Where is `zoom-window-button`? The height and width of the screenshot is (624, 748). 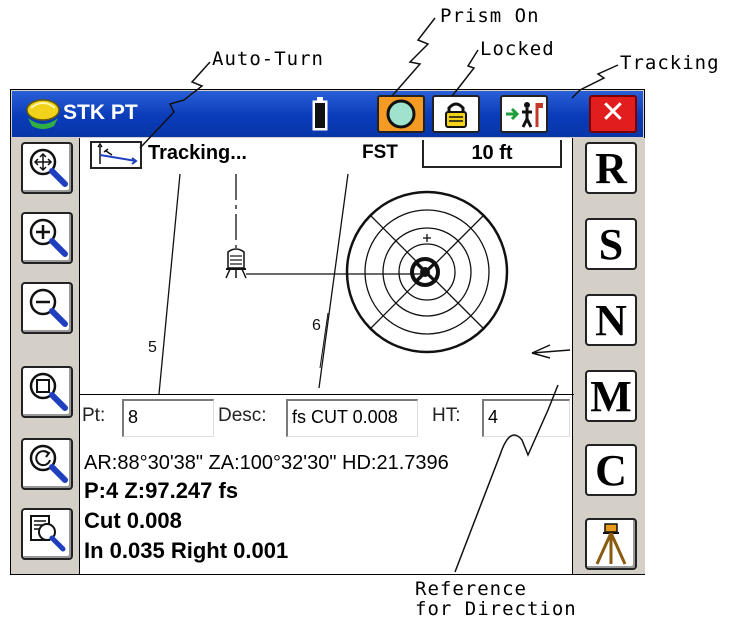 zoom-window-button is located at coordinates (47, 392).